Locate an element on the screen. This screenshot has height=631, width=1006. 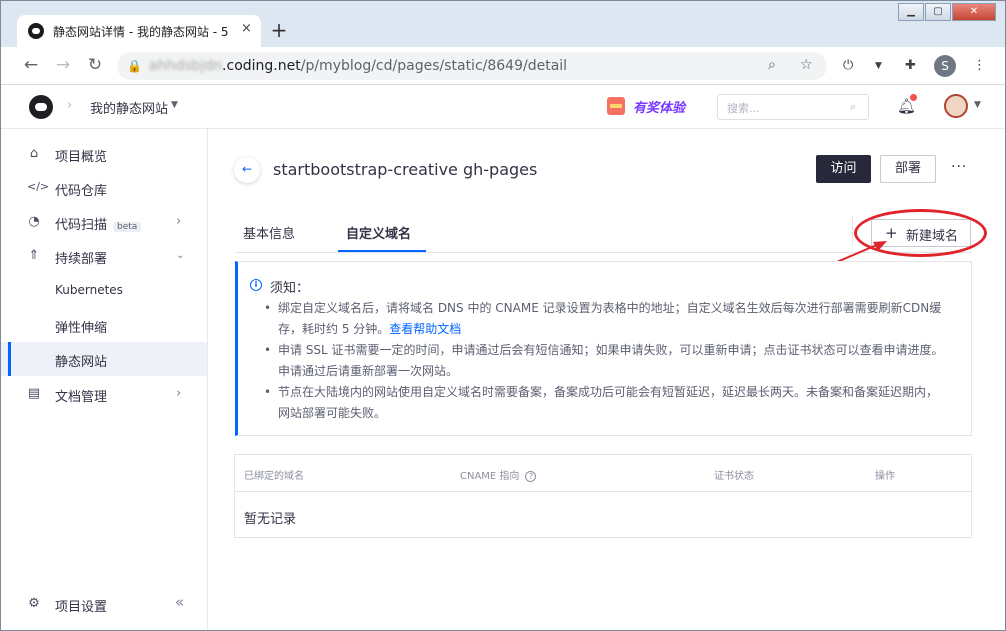
notice-text: 存，耗时约 5 分钟。 is located at coordinates (334, 329).